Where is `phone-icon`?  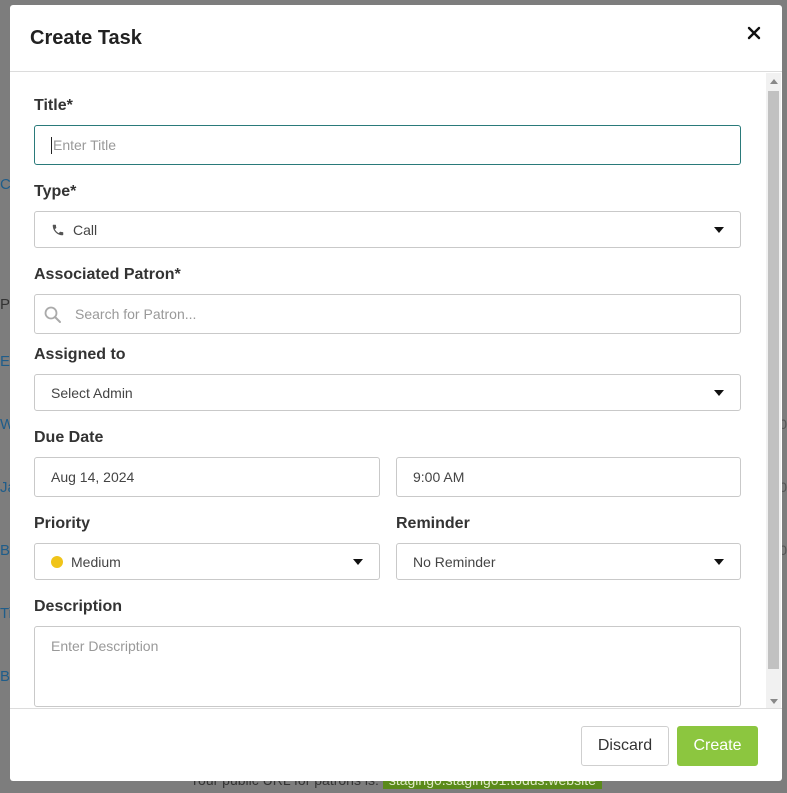 phone-icon is located at coordinates (58, 230).